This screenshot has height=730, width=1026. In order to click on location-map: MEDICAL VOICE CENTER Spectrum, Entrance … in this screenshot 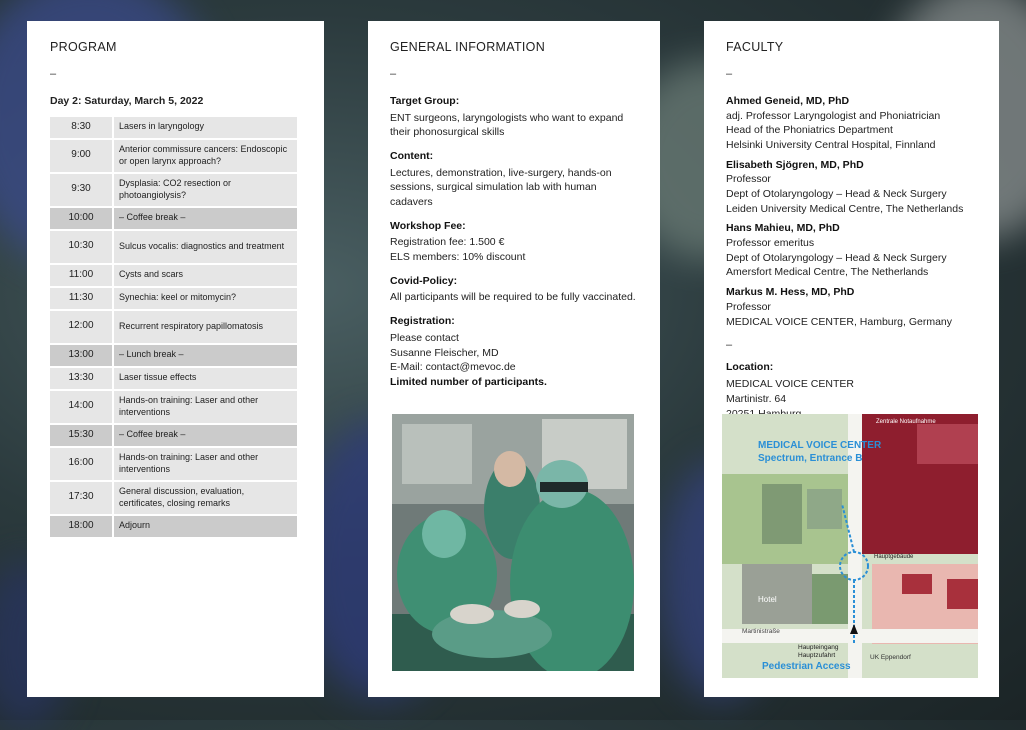, I will do `click(850, 546)`.